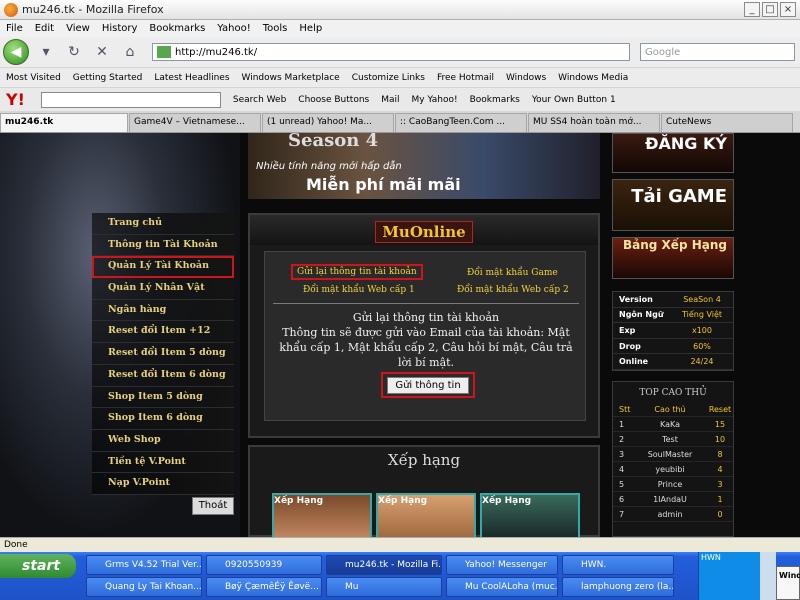 The image size is (800, 600). What do you see at coordinates (390, 100) in the screenshot?
I see `yahoo-mail: Mail` at bounding box center [390, 100].